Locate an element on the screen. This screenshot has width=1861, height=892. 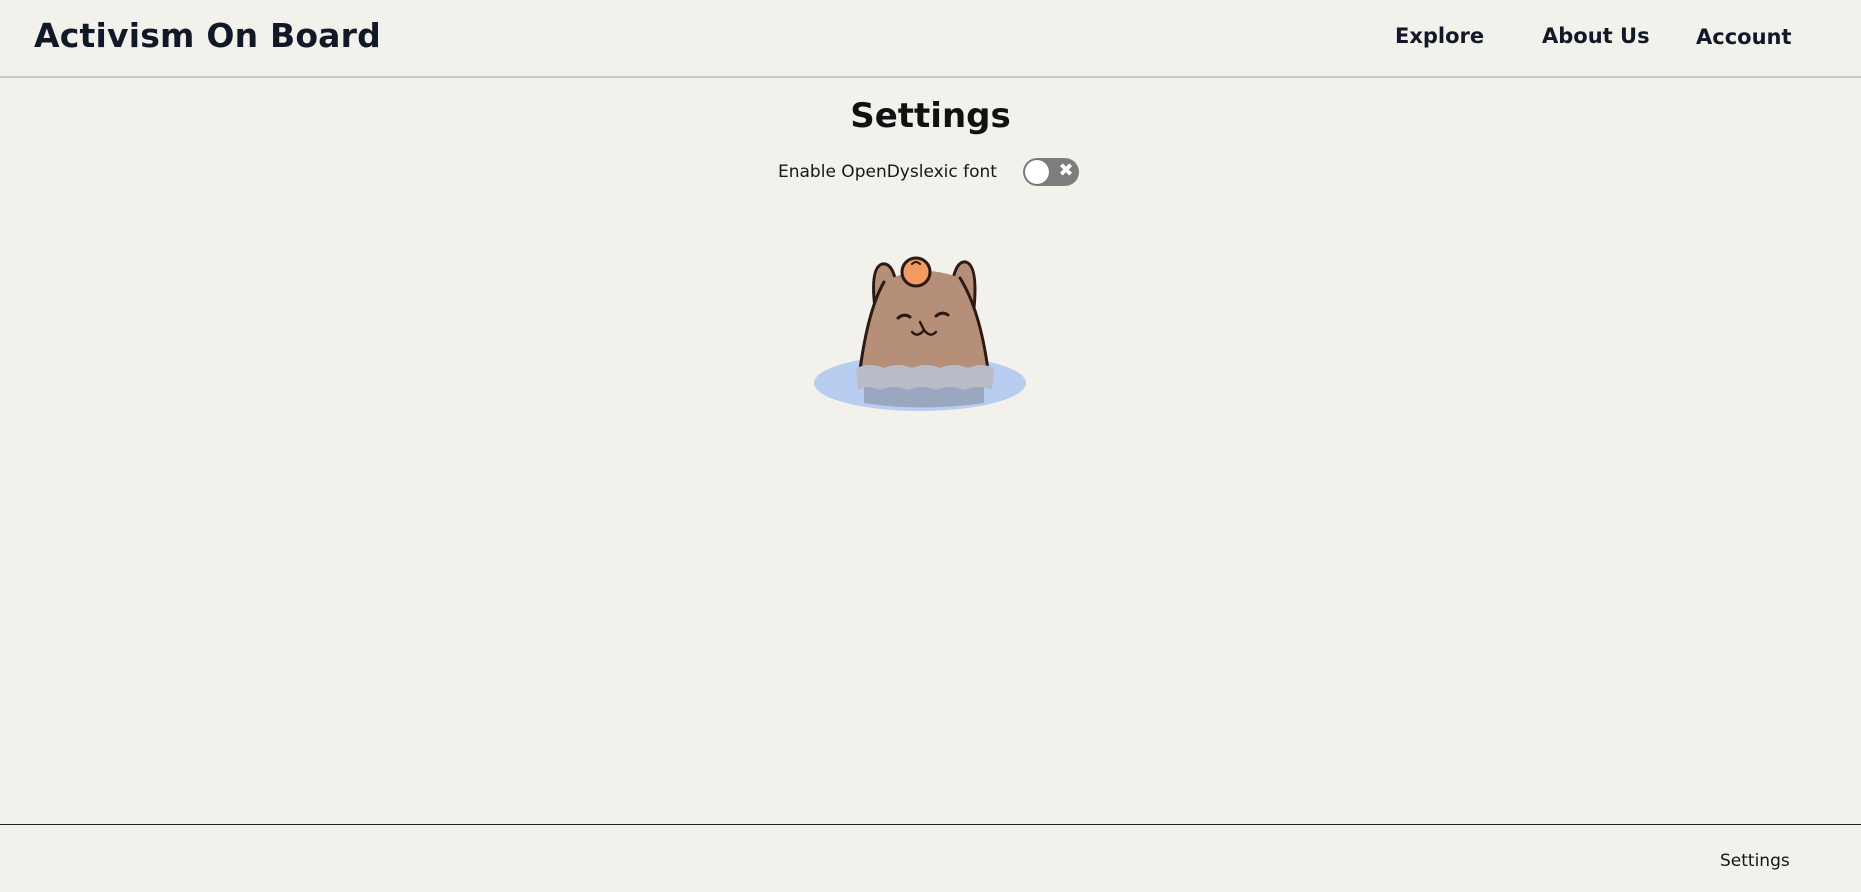
water-foam is located at coordinates (925, 377).